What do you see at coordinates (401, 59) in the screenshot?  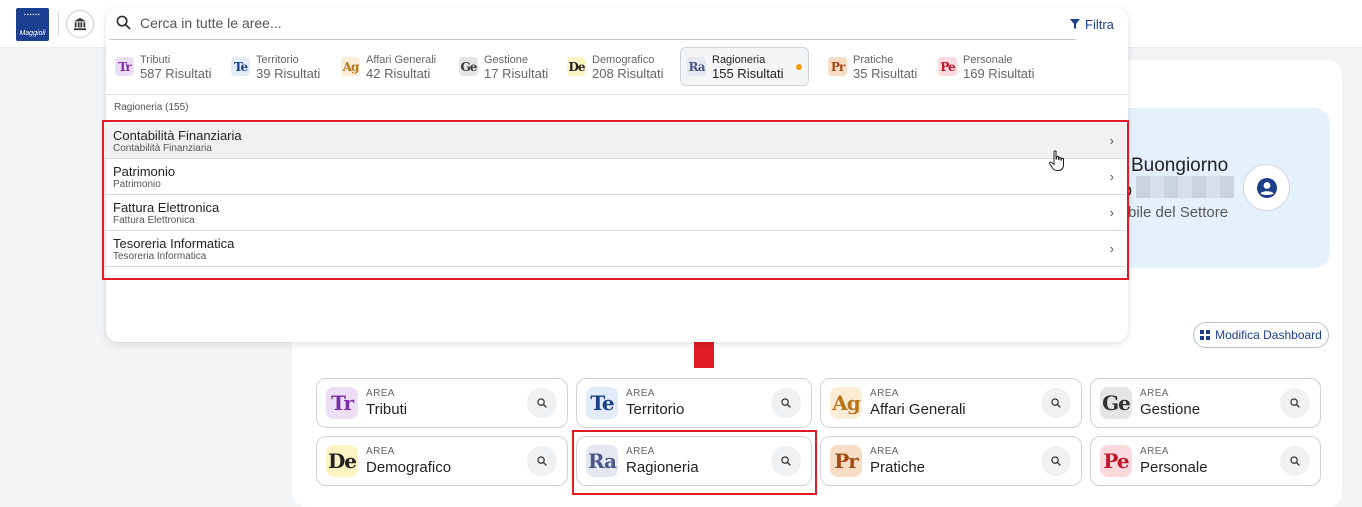 I see `chip-name: Affari Generali` at bounding box center [401, 59].